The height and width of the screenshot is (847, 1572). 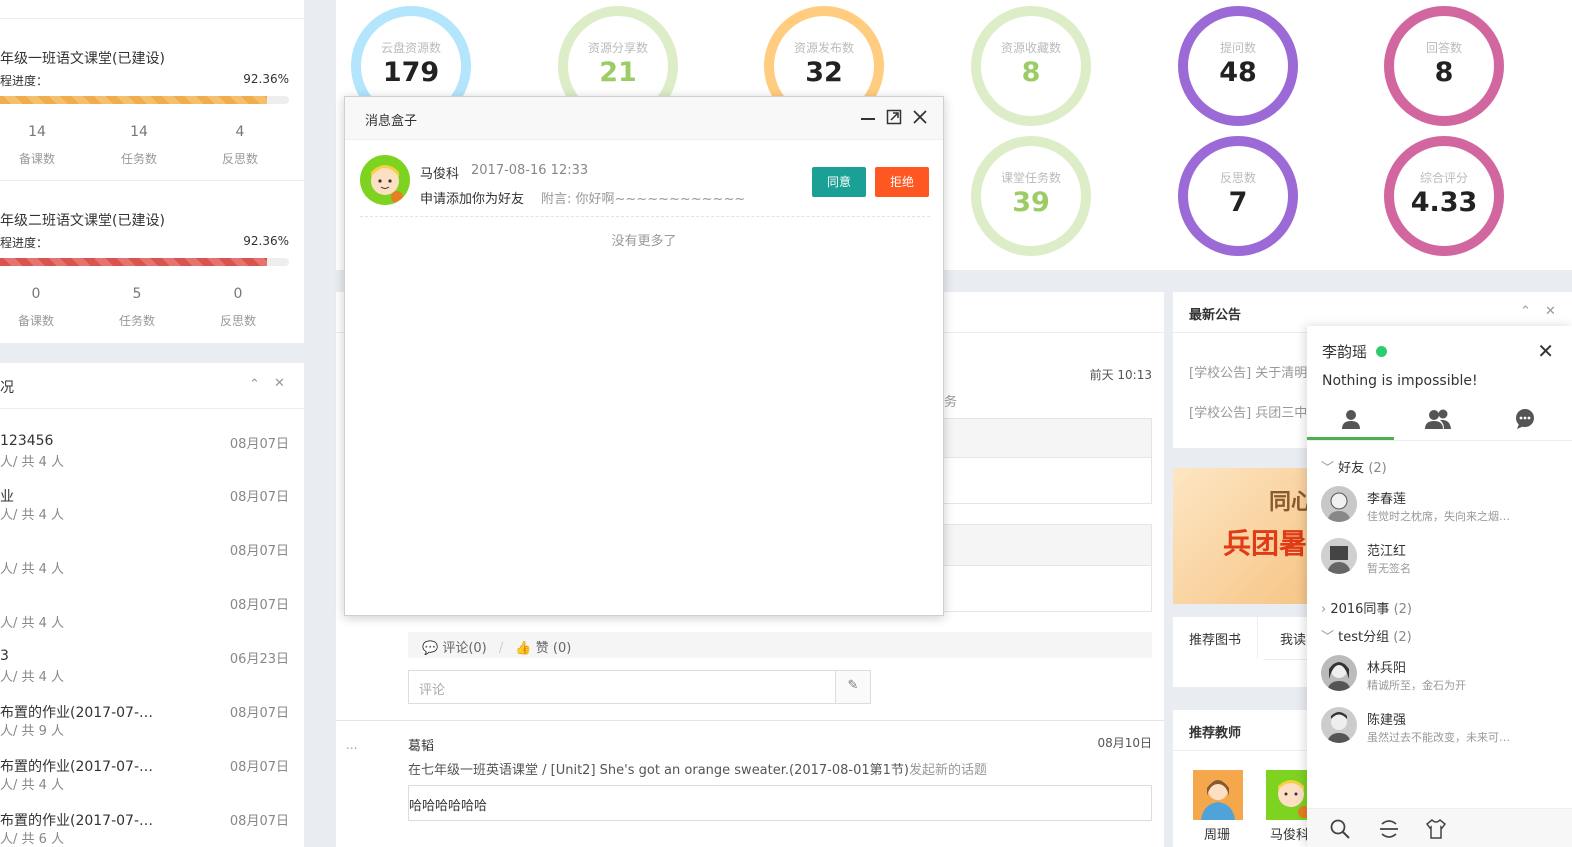 I want to click on panel-title: 最新公告, so click(x=1215, y=315).